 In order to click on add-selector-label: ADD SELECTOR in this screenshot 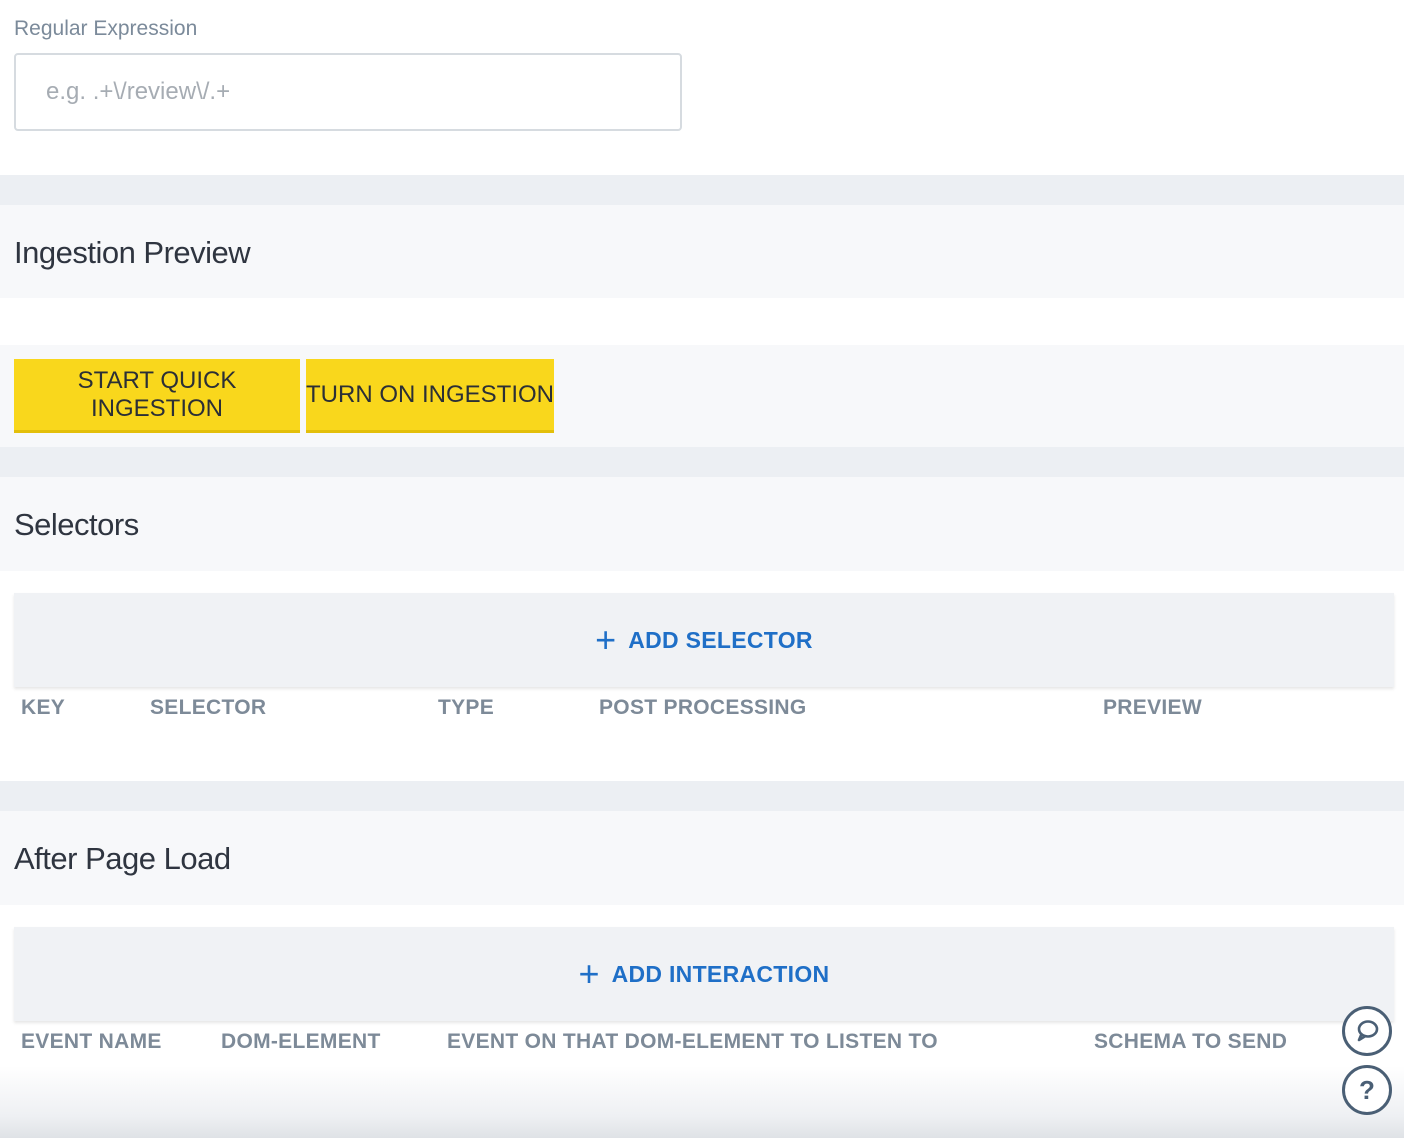, I will do `click(720, 639)`.